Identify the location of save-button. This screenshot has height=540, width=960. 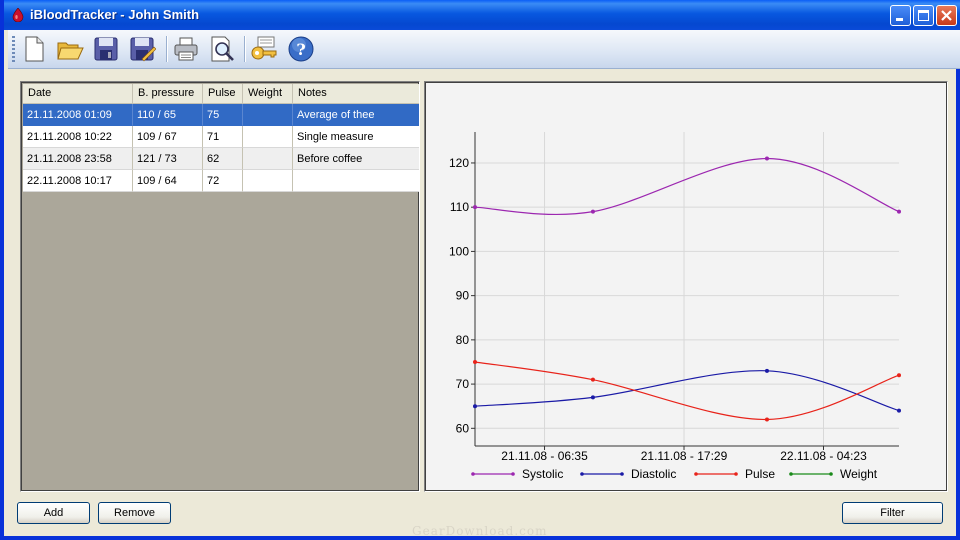
(106, 49).